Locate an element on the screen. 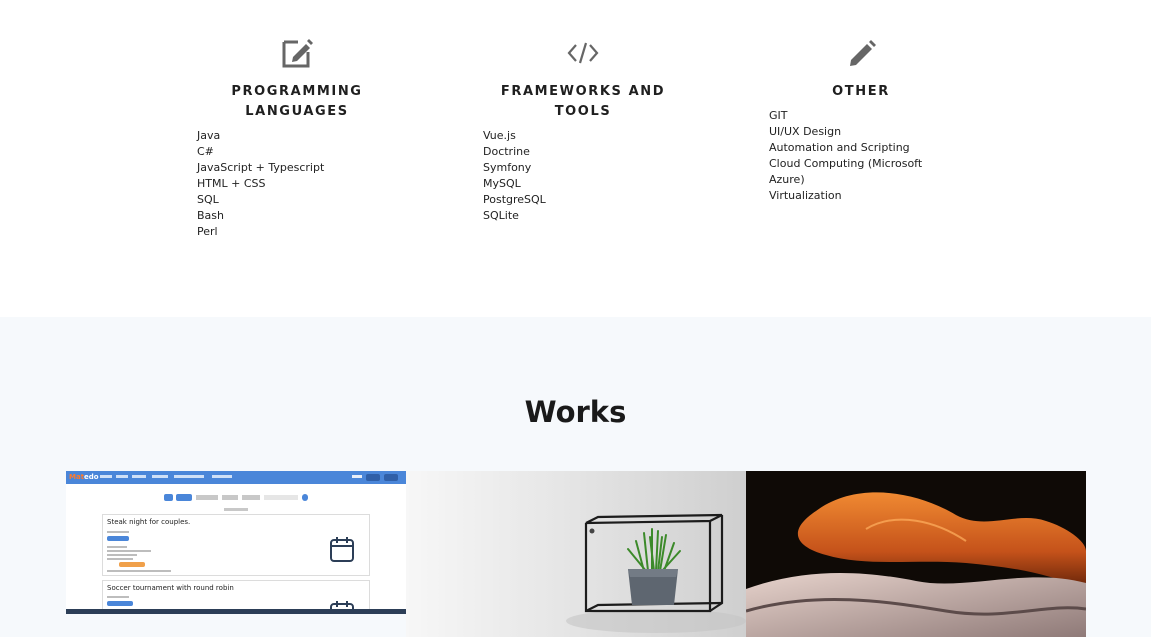 The width and height of the screenshot is (1151, 637). mini-logo: Matedo is located at coordinates (84, 477).